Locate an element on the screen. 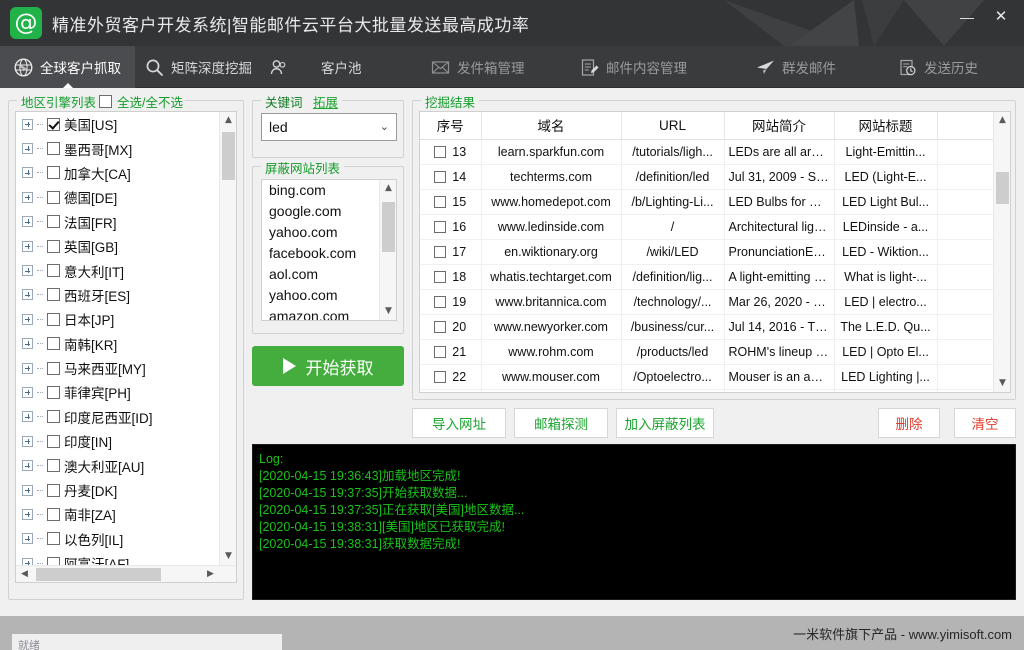 The image size is (1024, 650). select-all-checkbox is located at coordinates (105, 101).